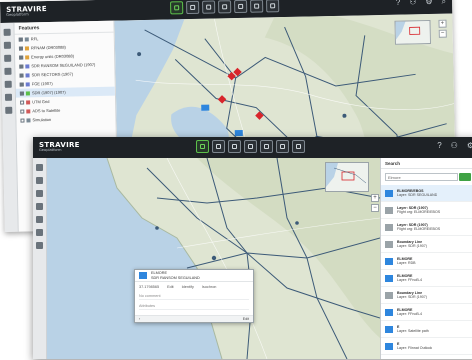 The width and height of the screenshot is (472, 360). I want to click on layer-label: Energy units (DR03088), so click(53, 56).